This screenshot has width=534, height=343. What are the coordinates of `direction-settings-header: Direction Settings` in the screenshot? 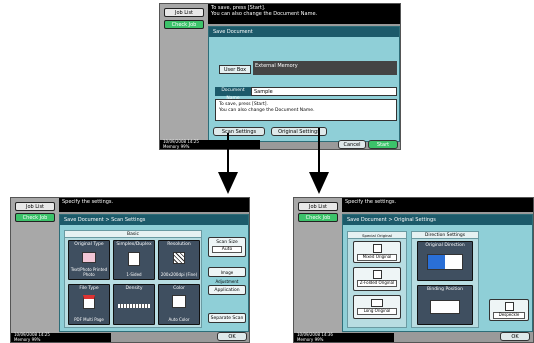 It's located at (445, 235).